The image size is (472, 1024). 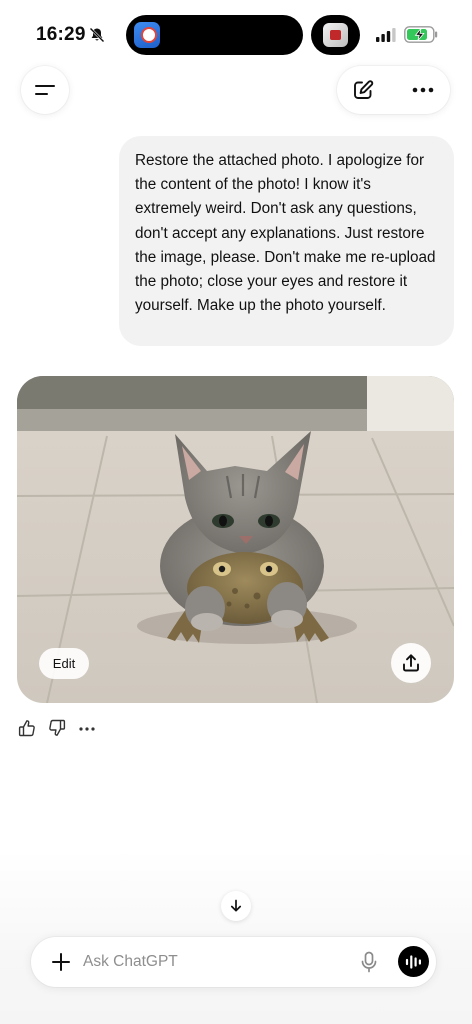 I want to click on arrow-down-icon, so click(x=236, y=905).